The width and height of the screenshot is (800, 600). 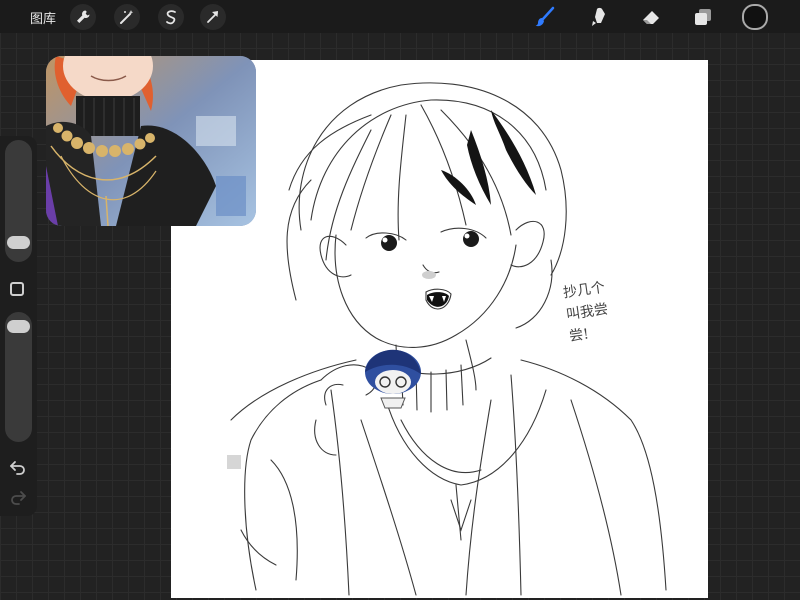 I want to click on wrench-icon, so click(x=83, y=16).